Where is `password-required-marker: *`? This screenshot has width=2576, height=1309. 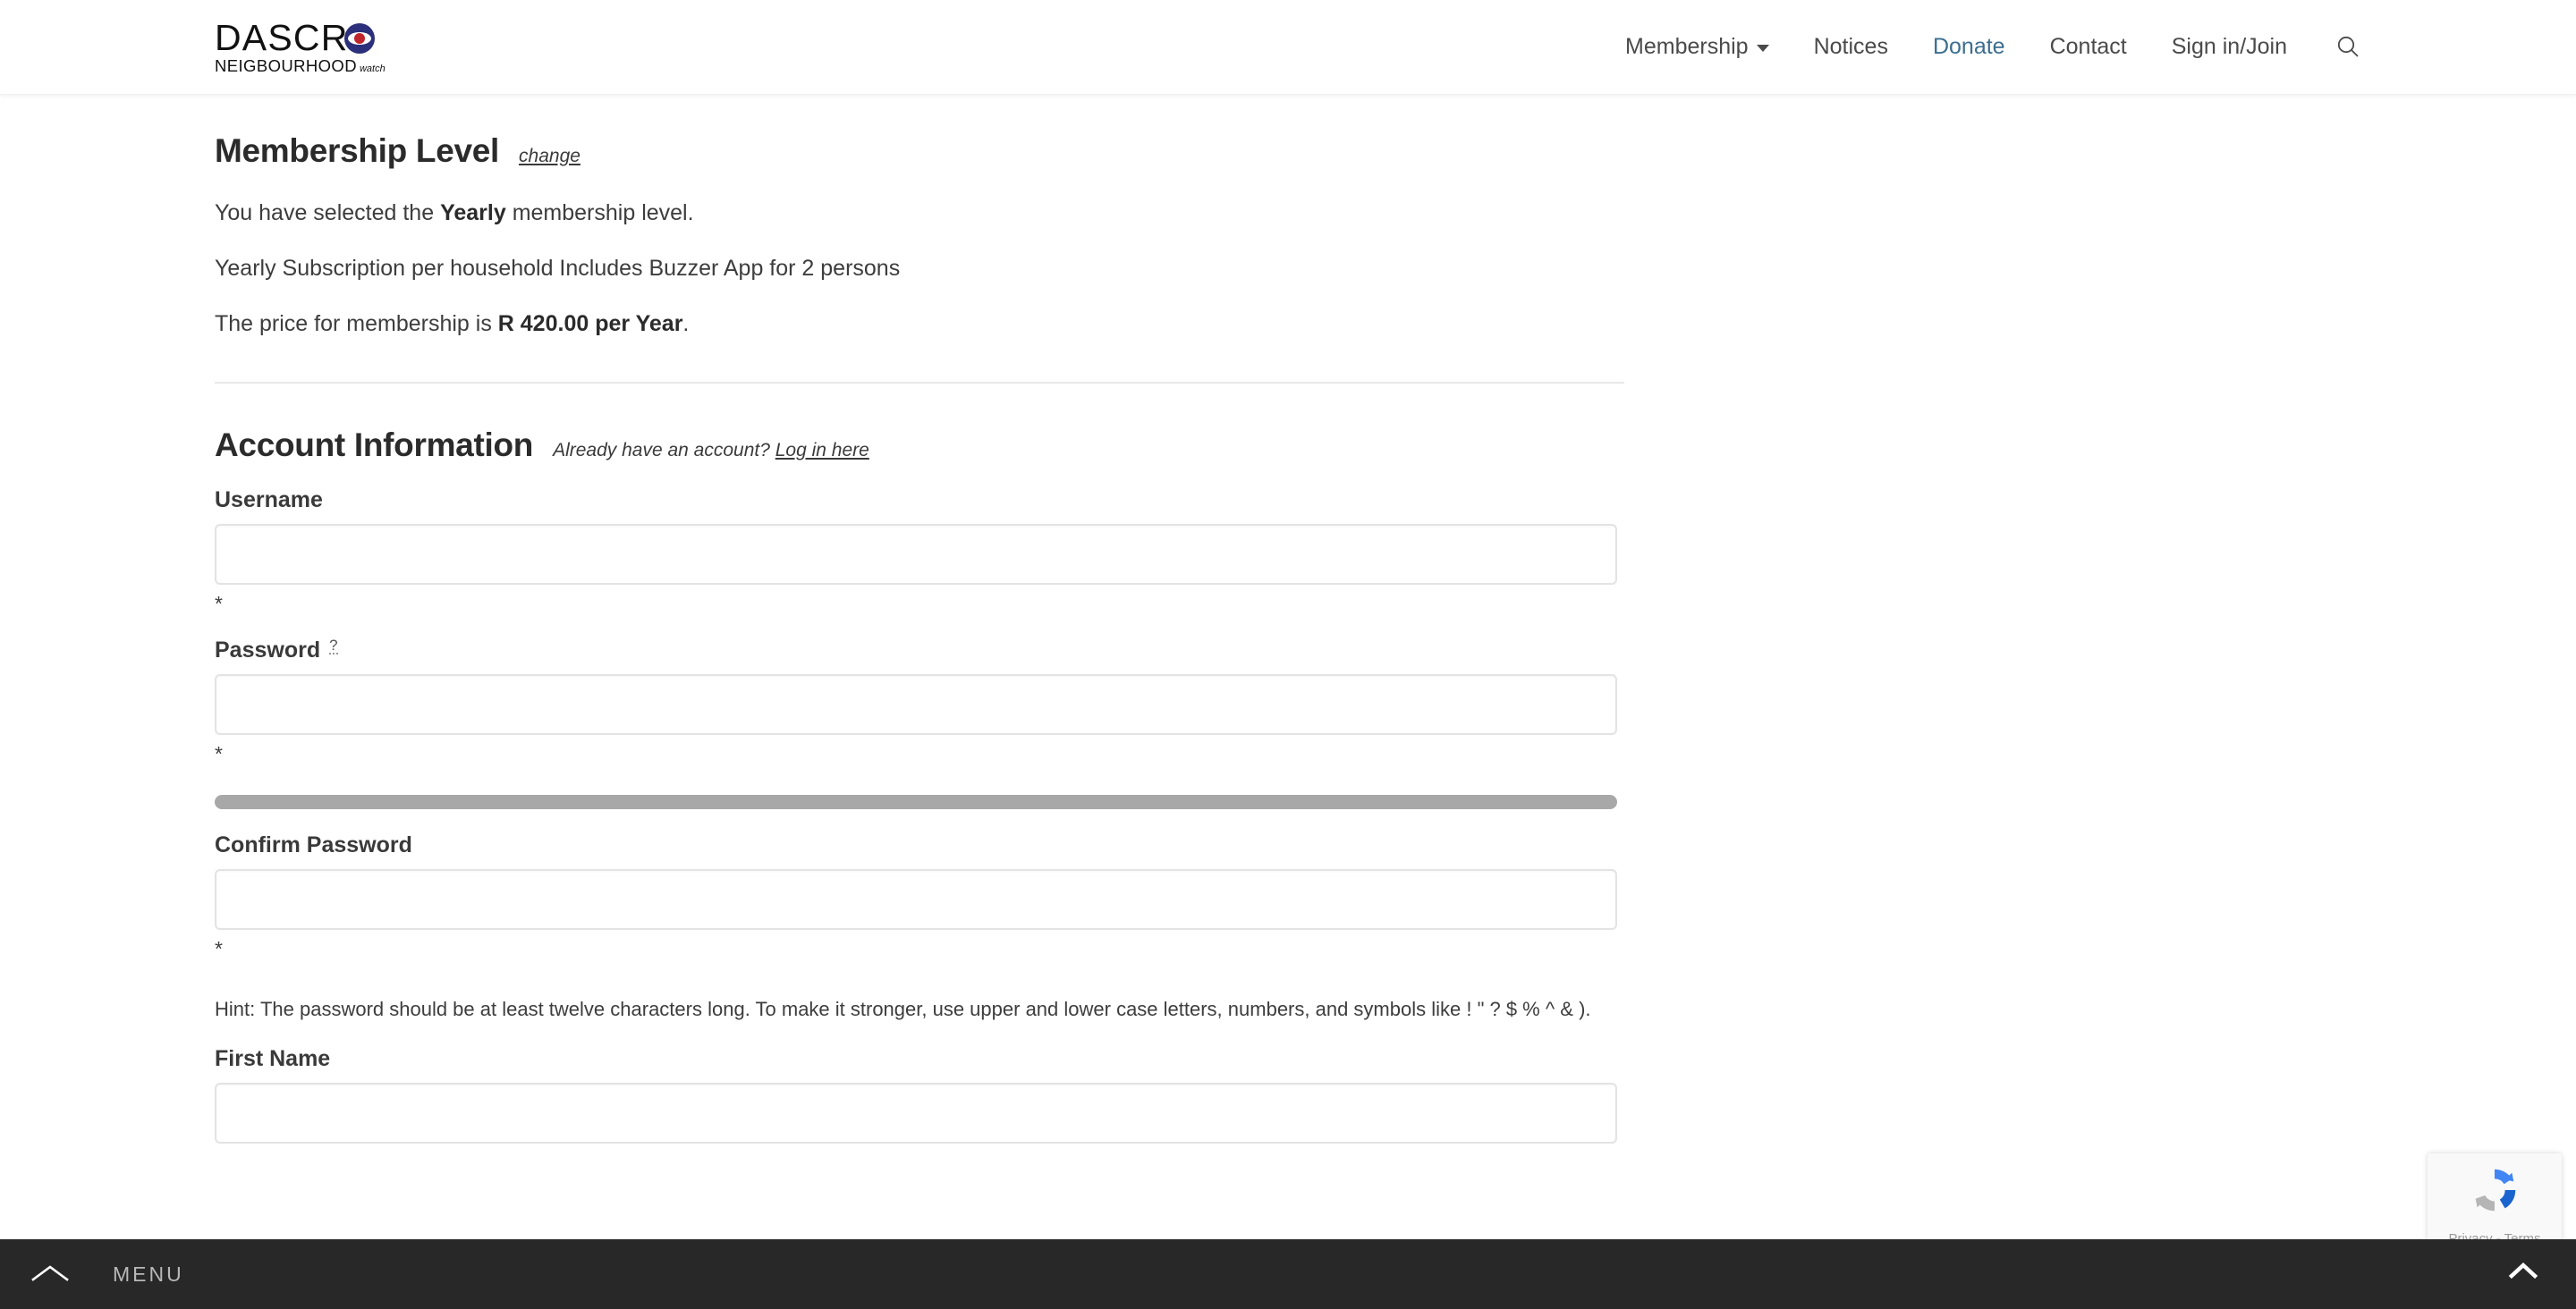 password-required-marker: * is located at coordinates (219, 754).